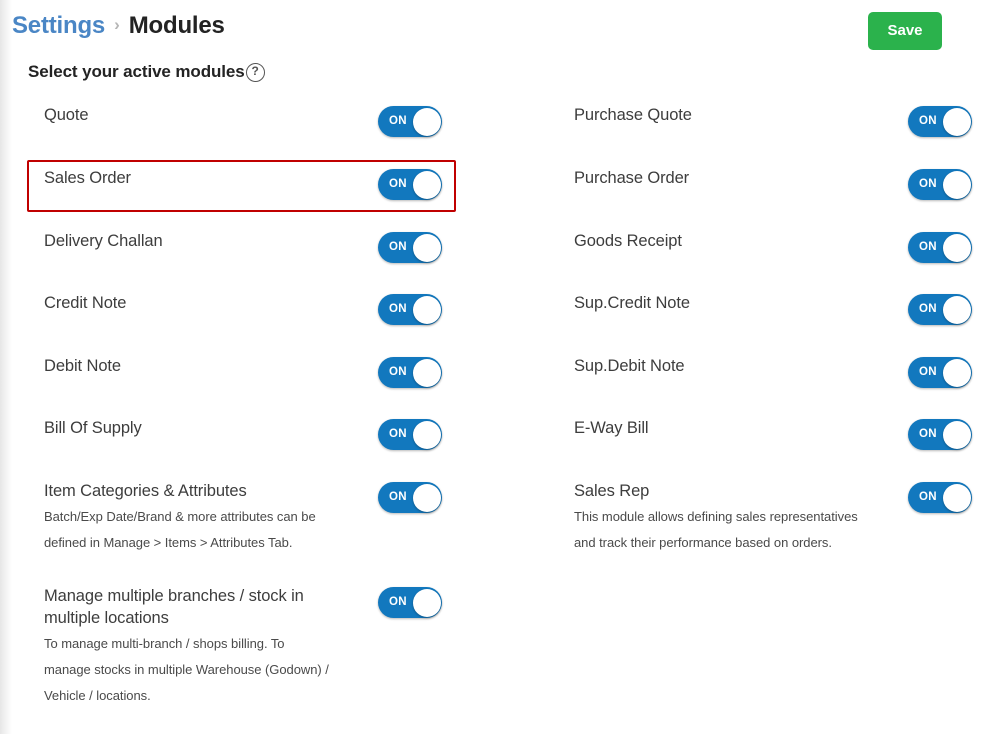  I want to click on module-label: Item Categories & Attributes, so click(145, 491).